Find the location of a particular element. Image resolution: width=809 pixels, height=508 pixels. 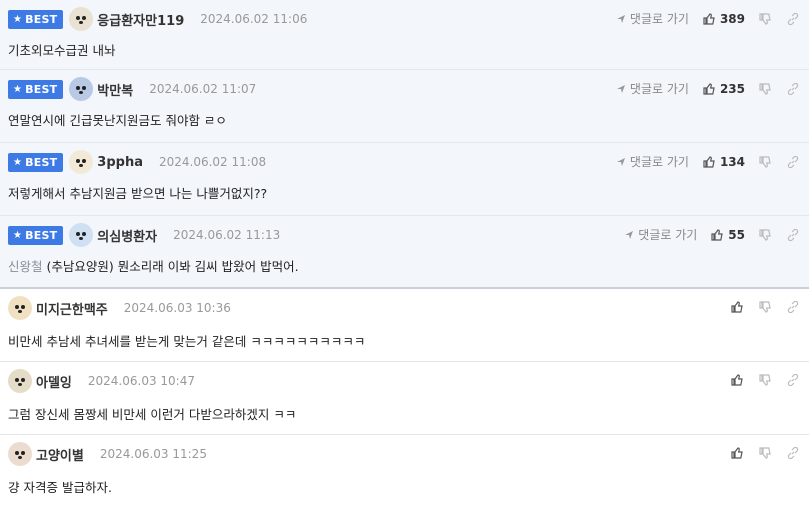

comment-text: 걍 자격증 발급하자. is located at coordinates (60, 487).